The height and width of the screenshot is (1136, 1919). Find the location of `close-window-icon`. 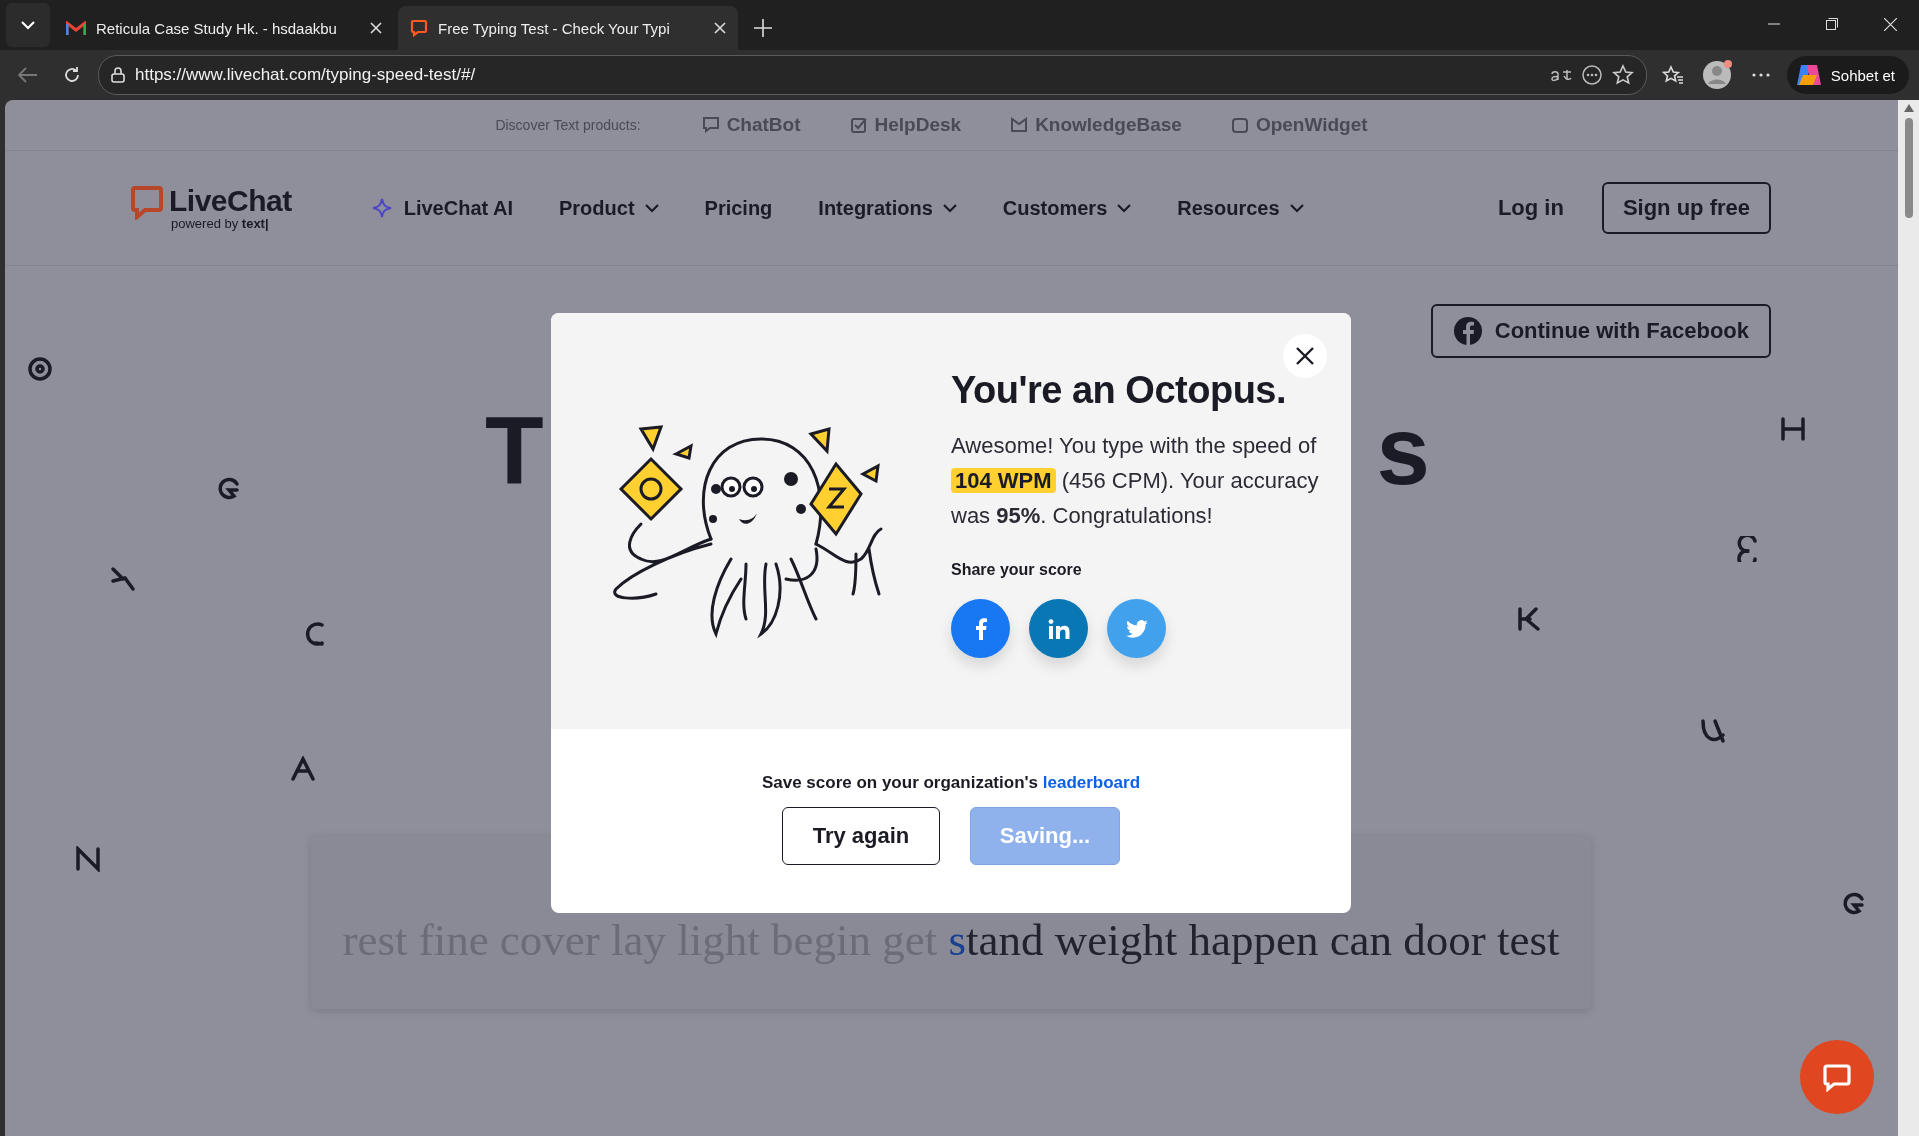

close-window-icon is located at coordinates (1890, 24).